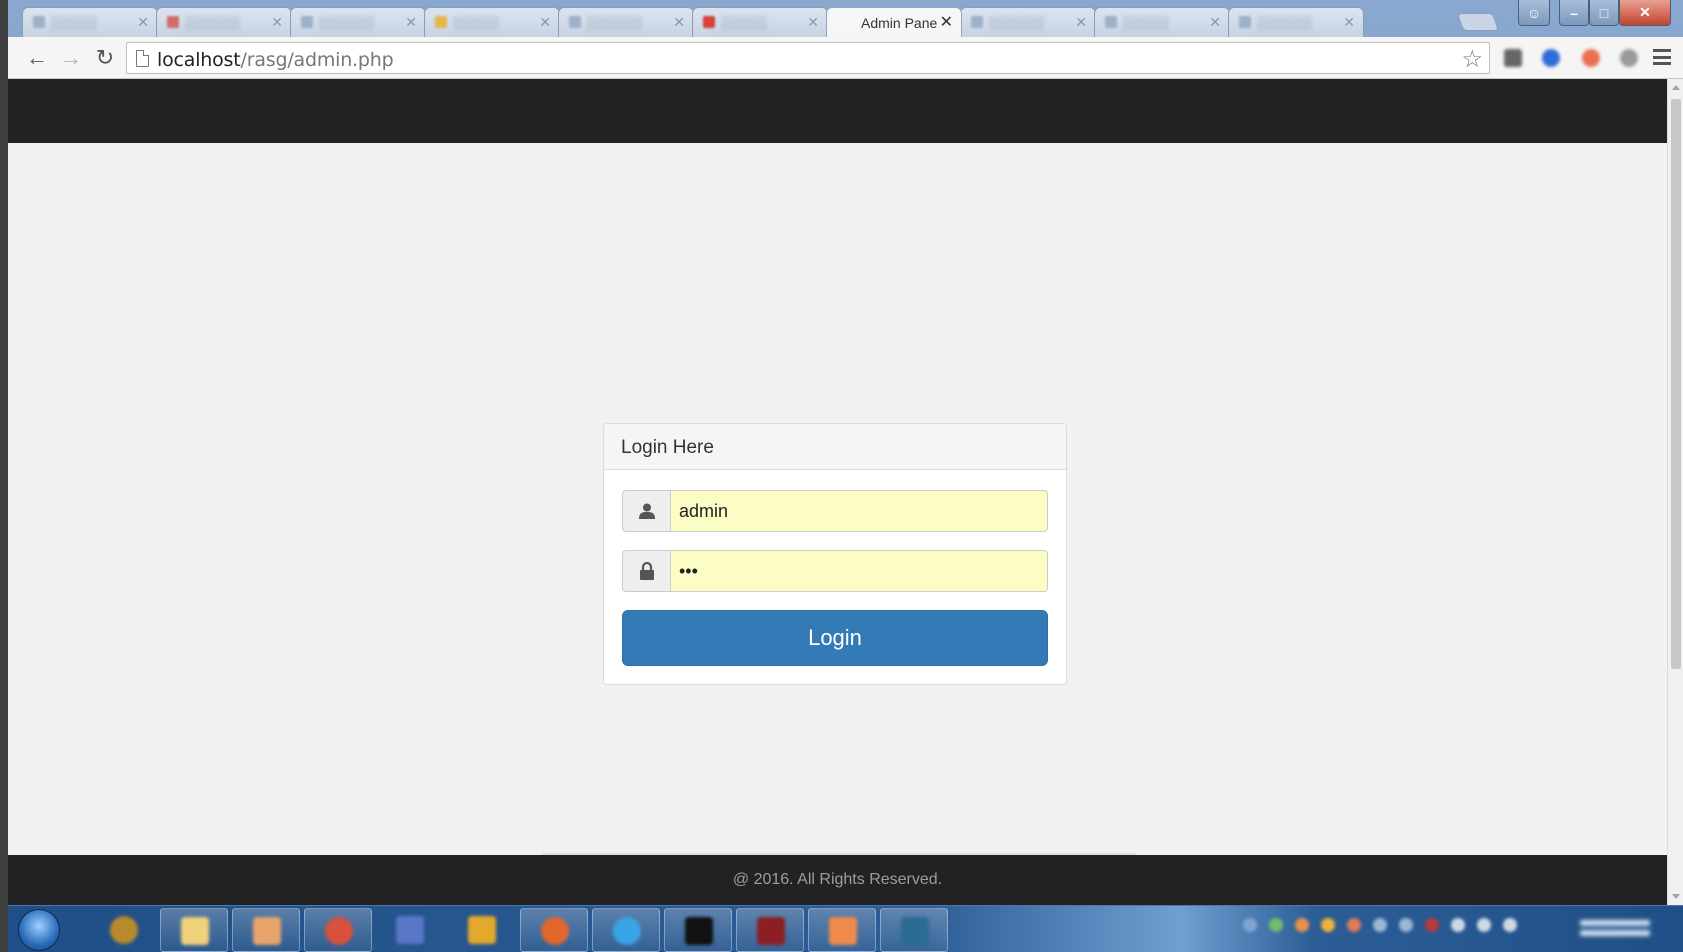  I want to click on tab-title: ▒▒▒▒▒▒, so click(615, 22).